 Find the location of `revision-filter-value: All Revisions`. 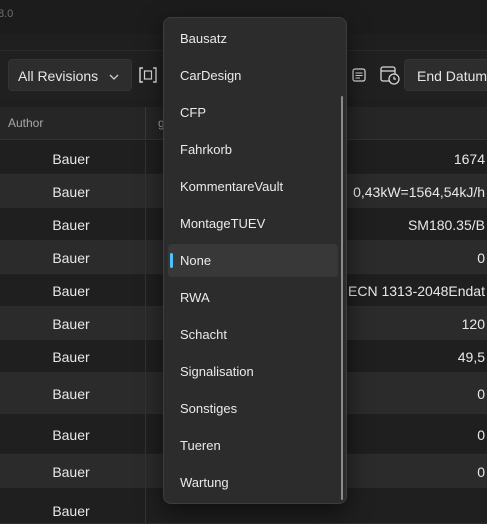

revision-filter-value: All Revisions is located at coordinates (58, 76).